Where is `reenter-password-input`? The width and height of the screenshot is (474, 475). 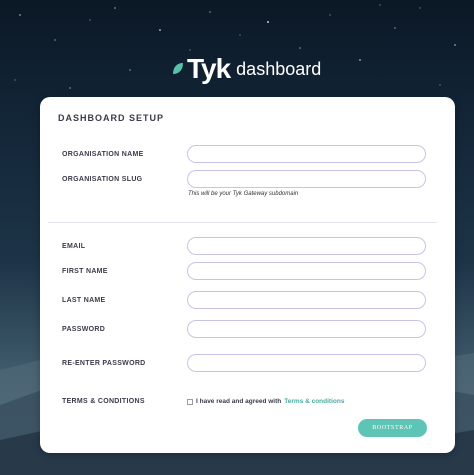 reenter-password-input is located at coordinates (306, 363).